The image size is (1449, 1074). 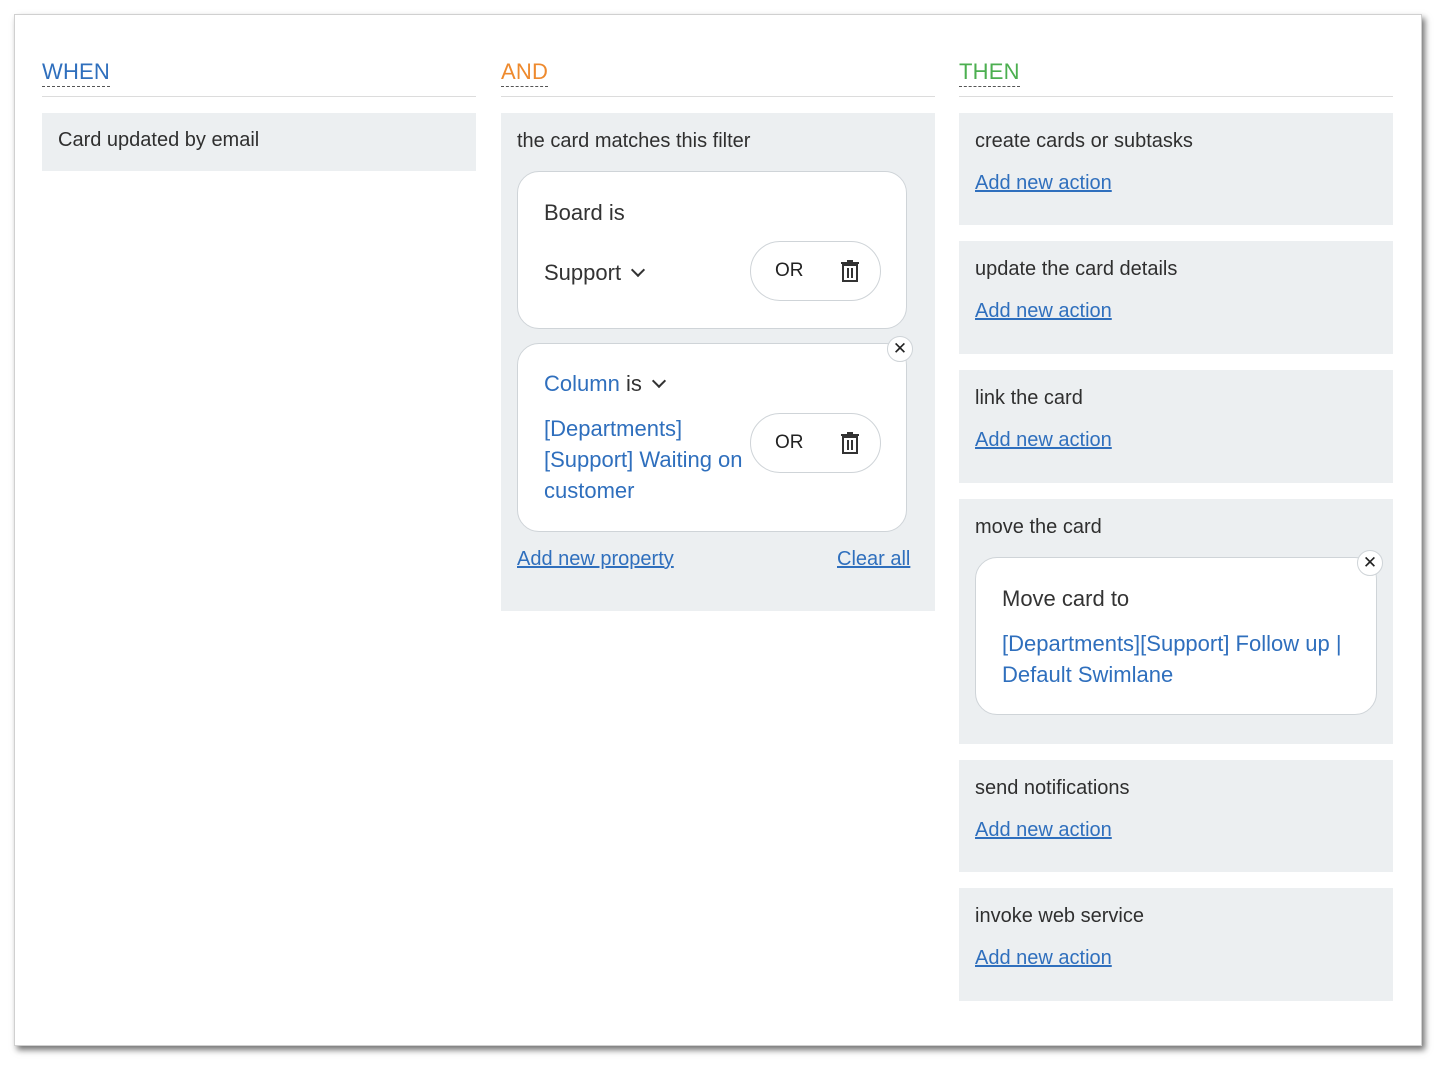 I want to click on action-title: send notifications, so click(x=1052, y=788).